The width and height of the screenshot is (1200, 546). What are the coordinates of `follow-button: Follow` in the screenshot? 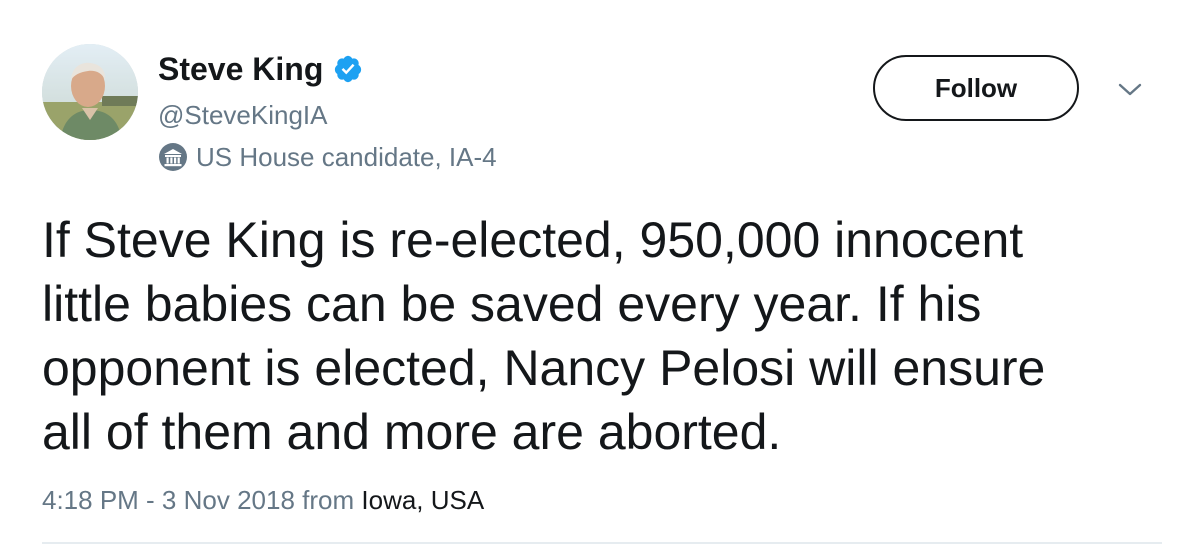 It's located at (976, 88).